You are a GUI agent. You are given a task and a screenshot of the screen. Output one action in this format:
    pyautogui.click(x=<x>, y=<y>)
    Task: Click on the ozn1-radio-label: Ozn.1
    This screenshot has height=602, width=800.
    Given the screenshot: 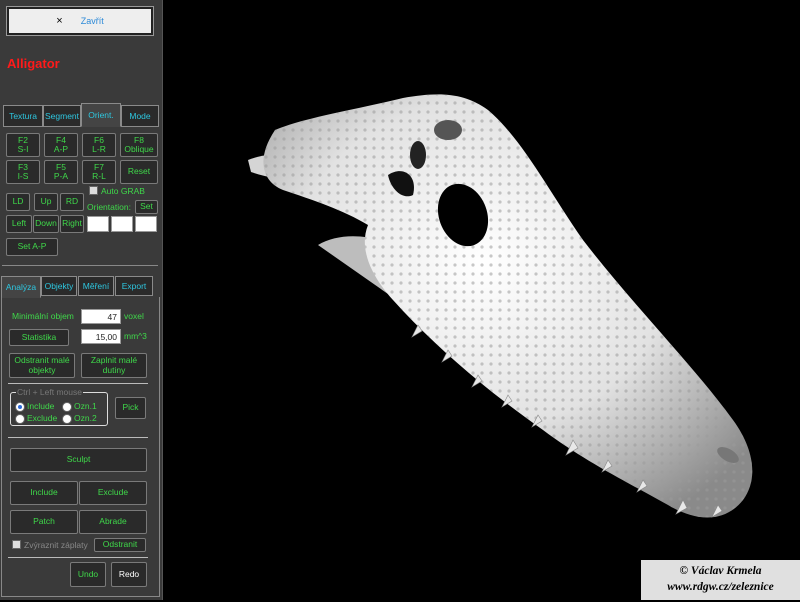 What is the action you would take?
    pyautogui.click(x=85, y=406)
    